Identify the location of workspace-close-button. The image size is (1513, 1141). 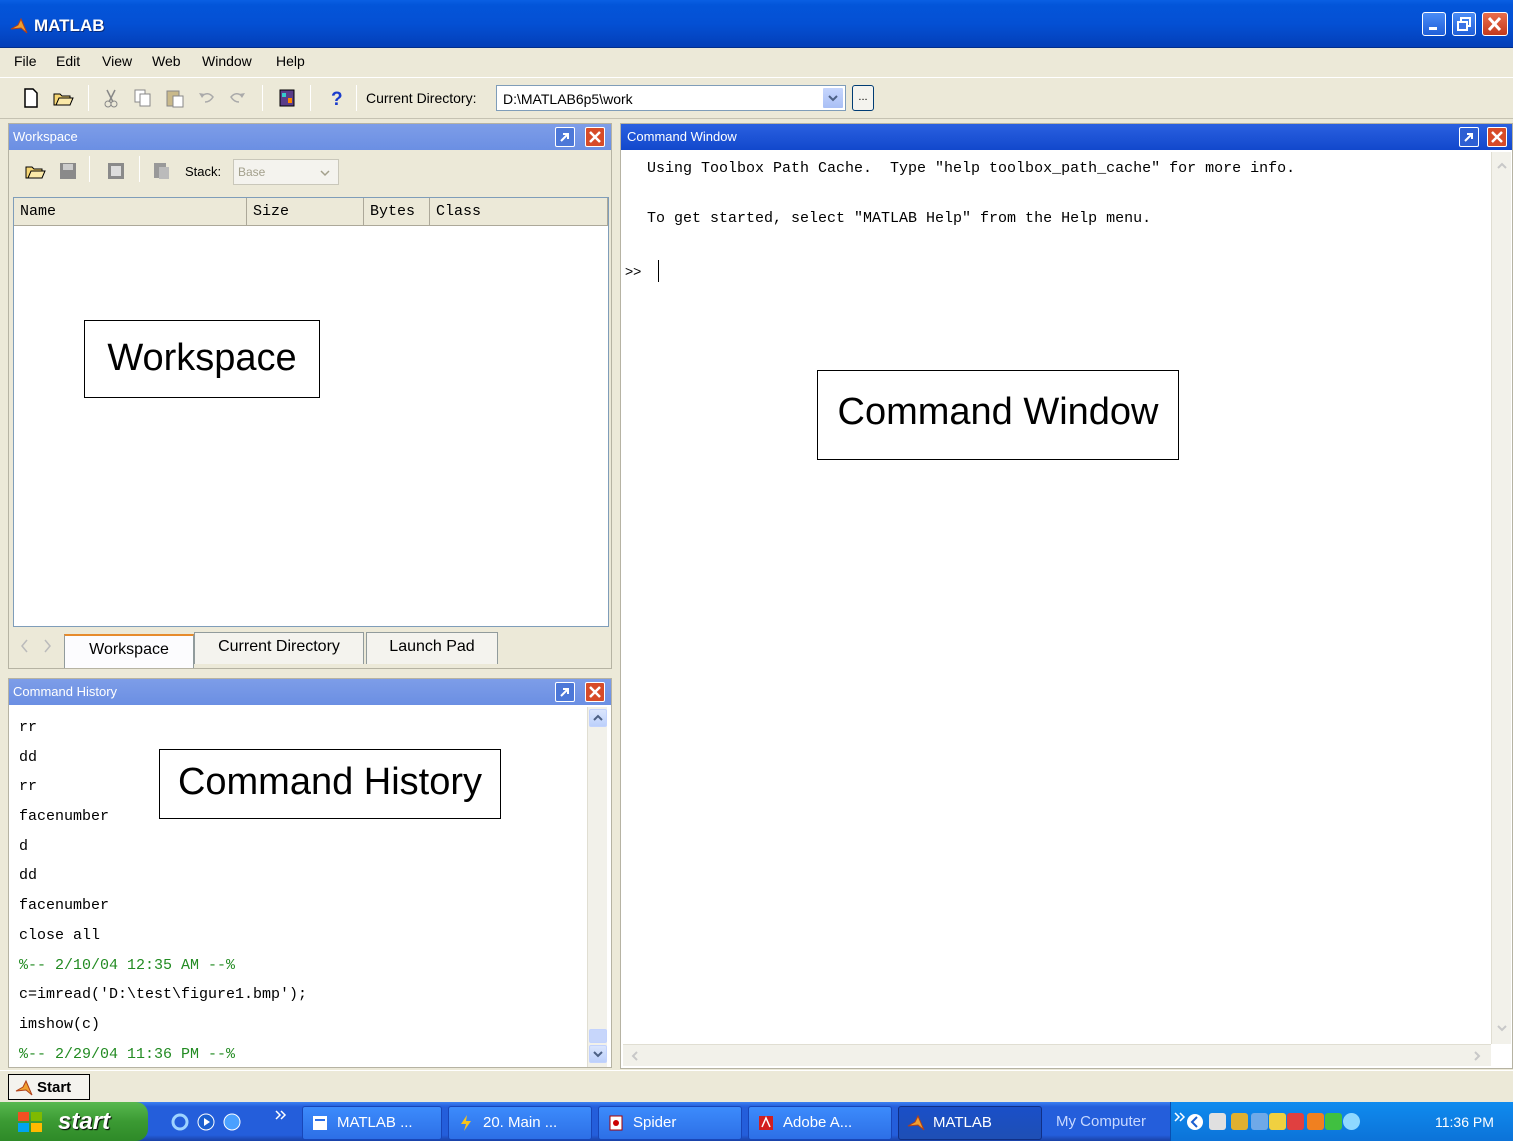
(595, 137).